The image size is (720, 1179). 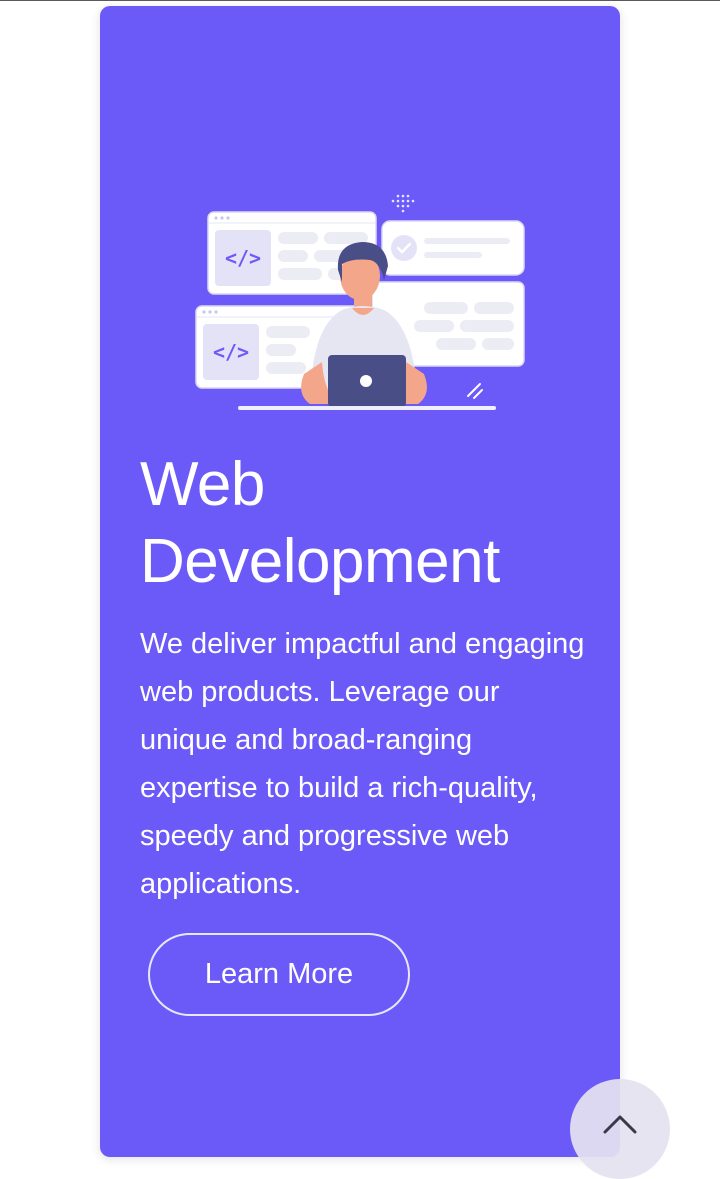 I want to click on desk-line, so click(x=367, y=408).